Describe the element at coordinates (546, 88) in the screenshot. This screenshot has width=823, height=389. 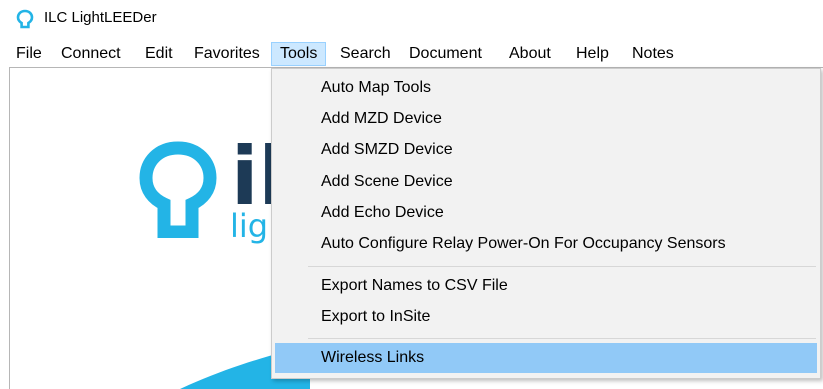
I see `menuitem-auto-map-tools: Auto Map Tools` at that location.